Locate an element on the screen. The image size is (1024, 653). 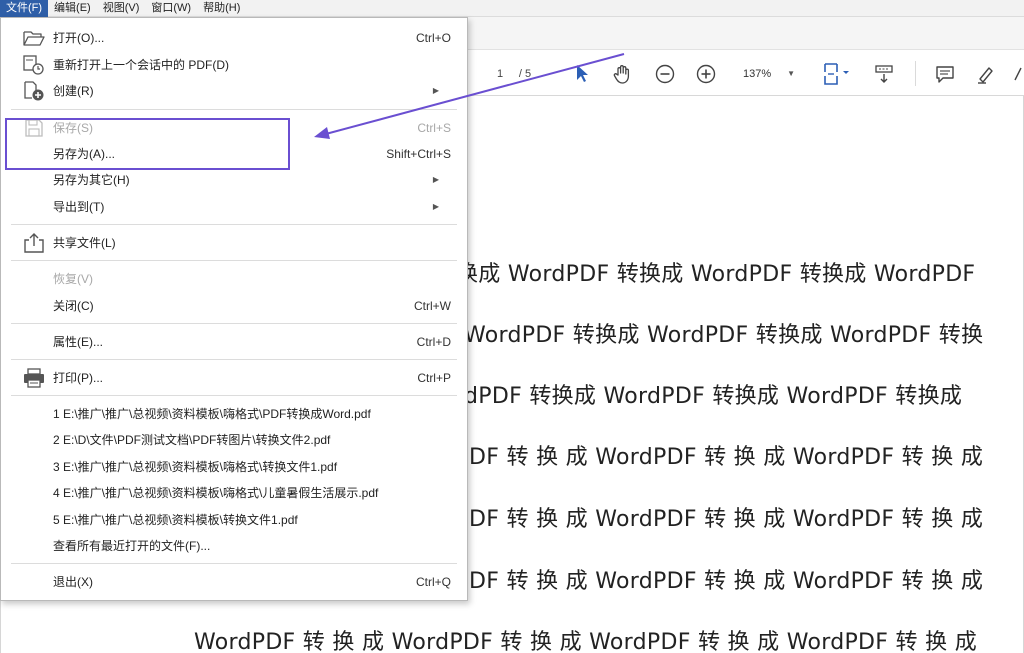
annotation-arrow is located at coordinates (469, 96).